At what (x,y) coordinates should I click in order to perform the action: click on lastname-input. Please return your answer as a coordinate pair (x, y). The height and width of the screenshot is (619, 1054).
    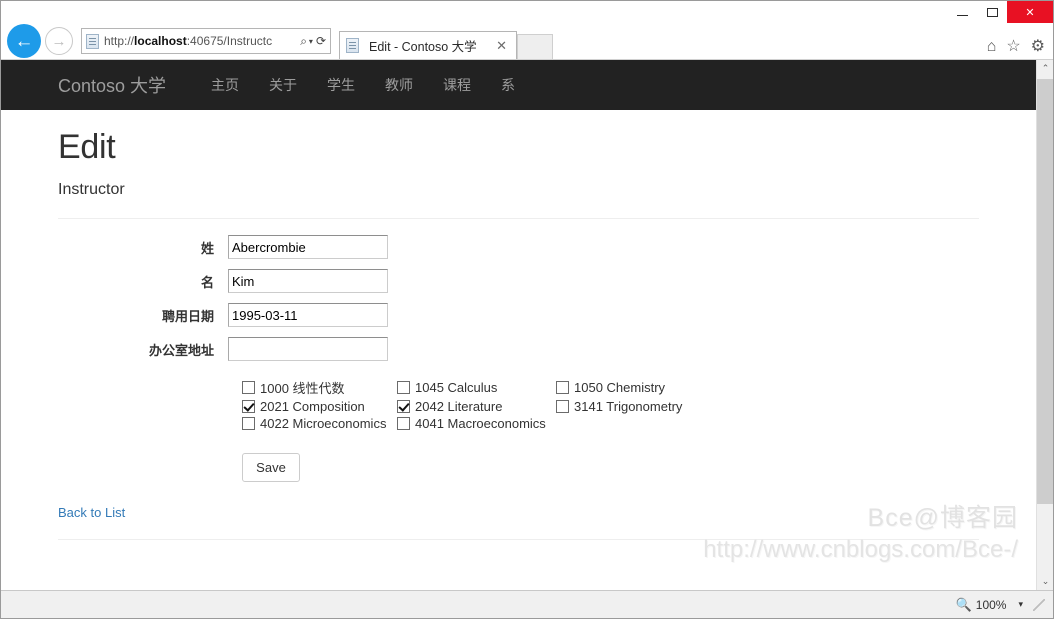
    Looking at the image, I should click on (308, 247).